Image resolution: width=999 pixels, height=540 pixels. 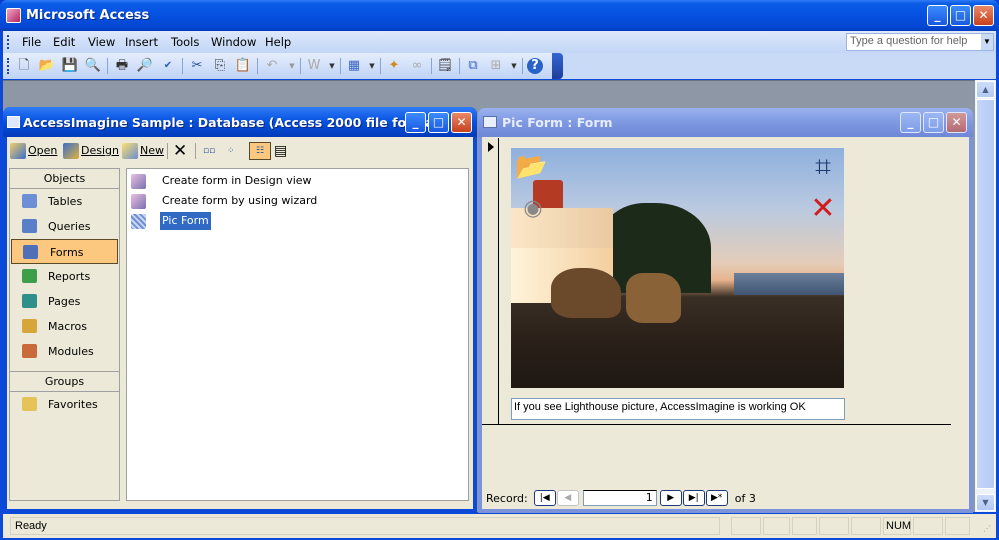 What do you see at coordinates (533, 210) in the screenshot?
I see `webcam-icon: ◉` at bounding box center [533, 210].